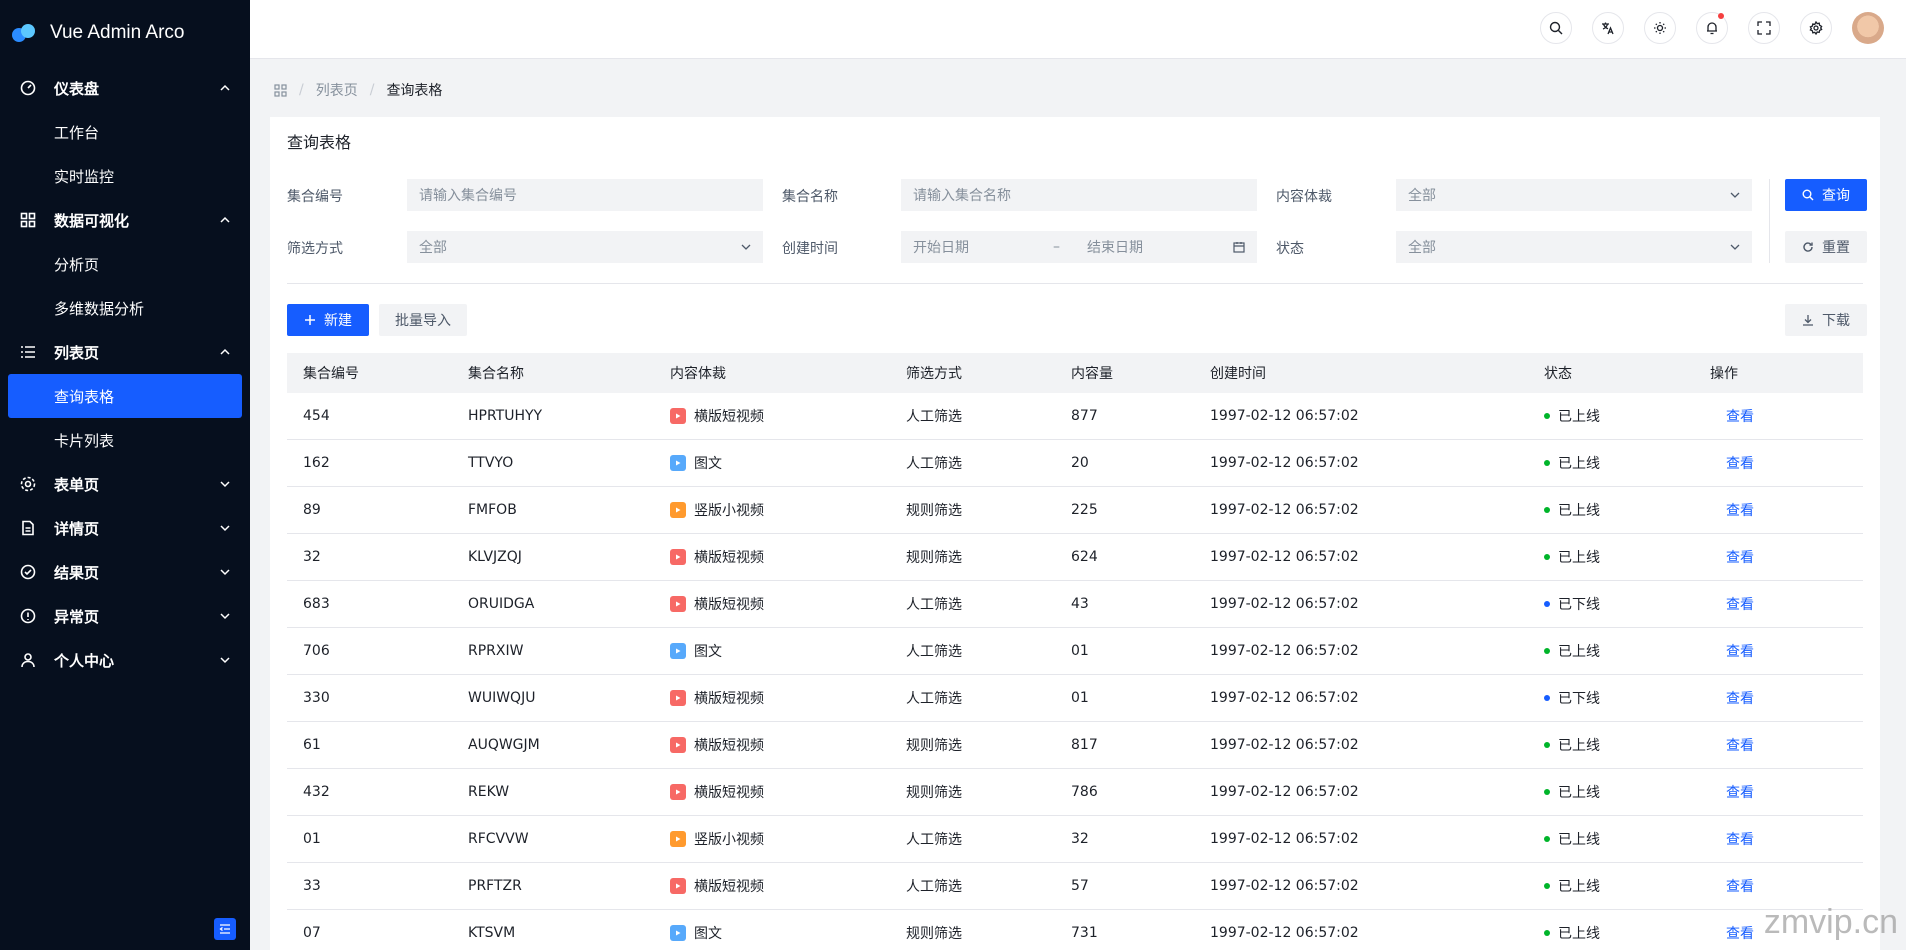  Describe the element at coordinates (328, 320) in the screenshot. I see `new-button: 新建` at that location.